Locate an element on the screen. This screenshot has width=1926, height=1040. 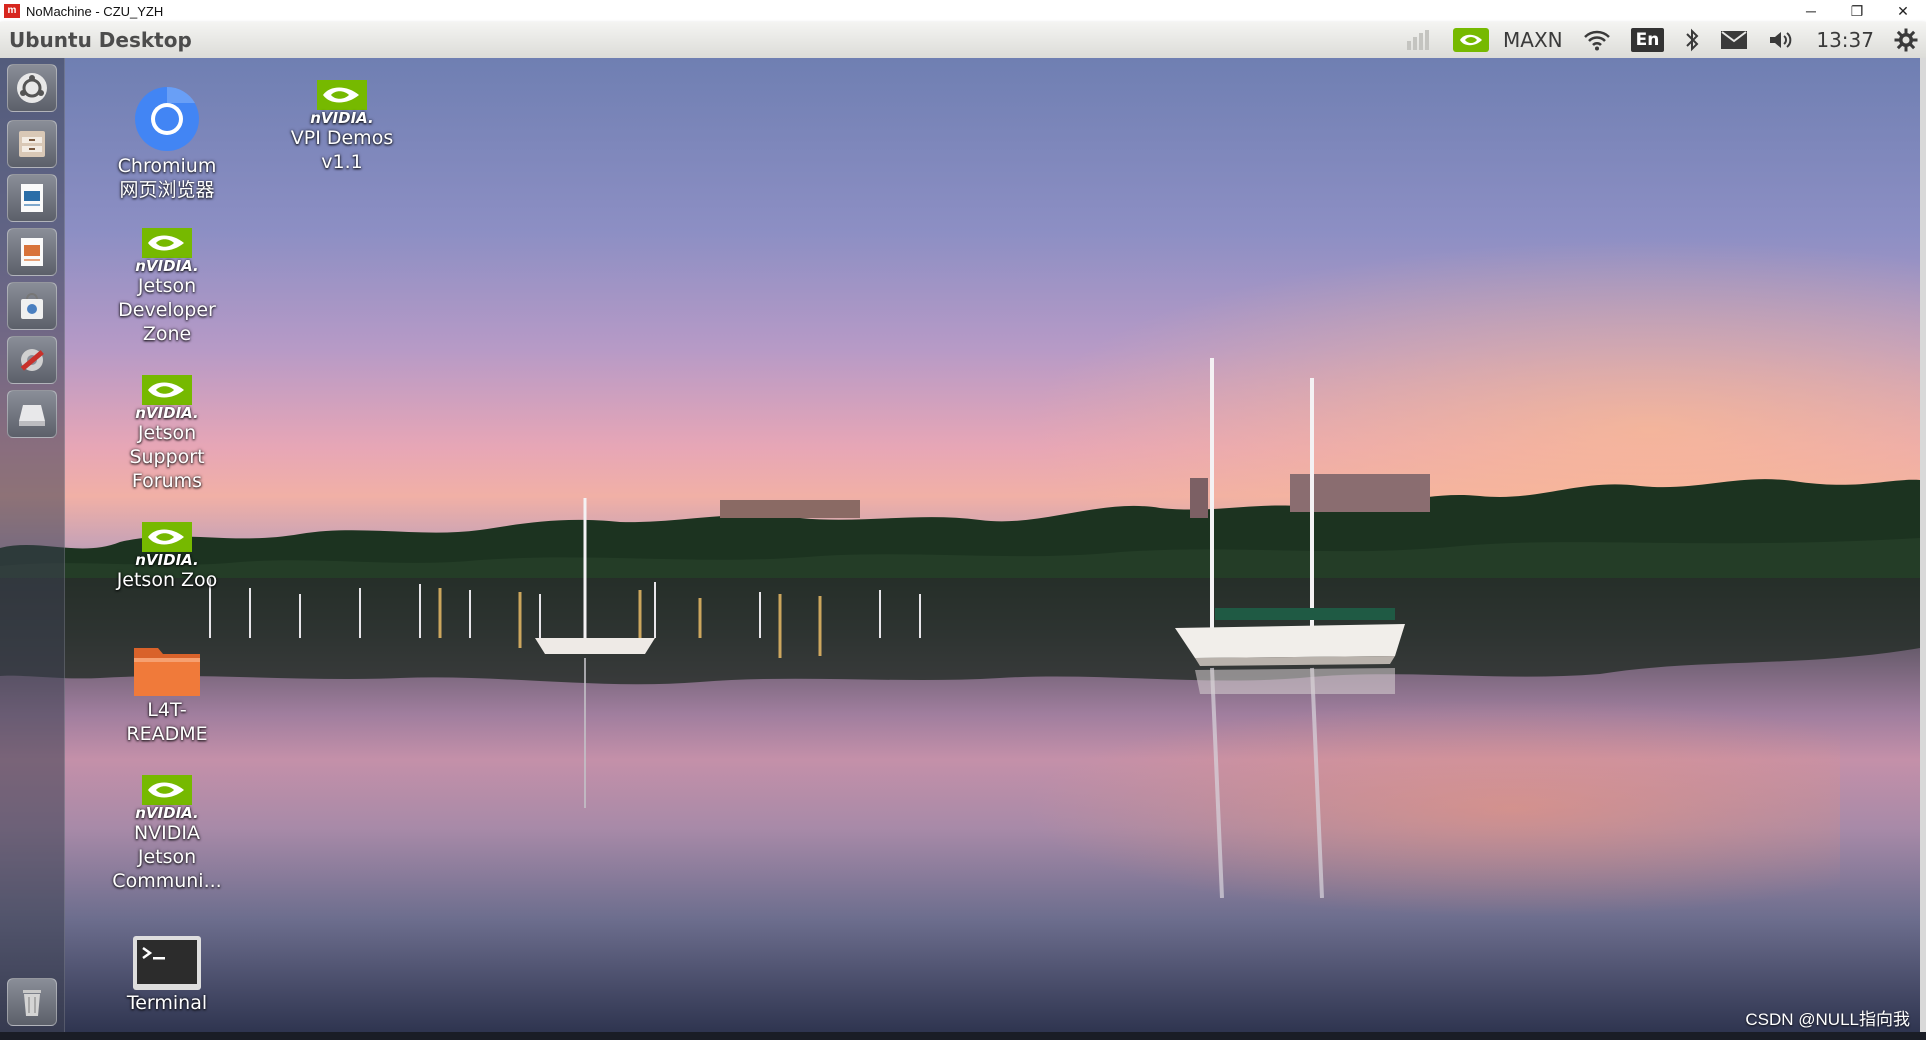
desktop-icon-label: Terminal is located at coordinates (167, 1003).